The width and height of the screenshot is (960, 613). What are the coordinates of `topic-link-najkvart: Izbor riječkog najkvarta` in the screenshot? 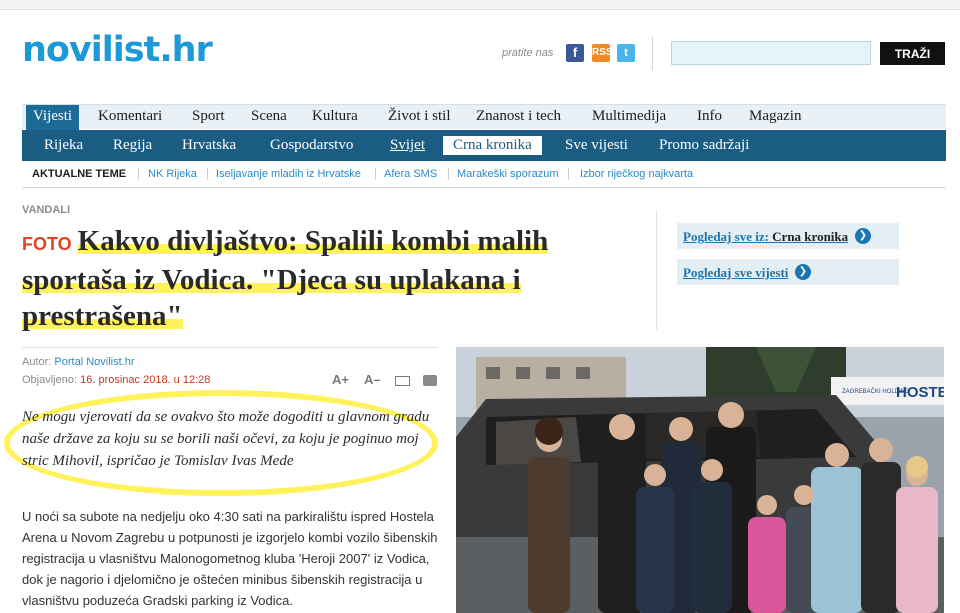 It's located at (636, 174).